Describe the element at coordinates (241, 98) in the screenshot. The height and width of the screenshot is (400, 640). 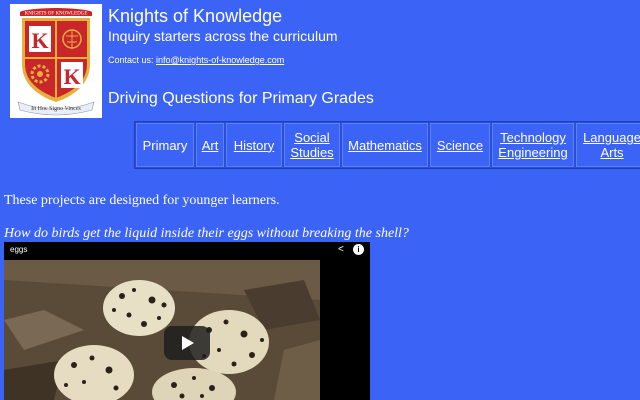
I see `page-title: Driving Questions for Primary Grades` at that location.